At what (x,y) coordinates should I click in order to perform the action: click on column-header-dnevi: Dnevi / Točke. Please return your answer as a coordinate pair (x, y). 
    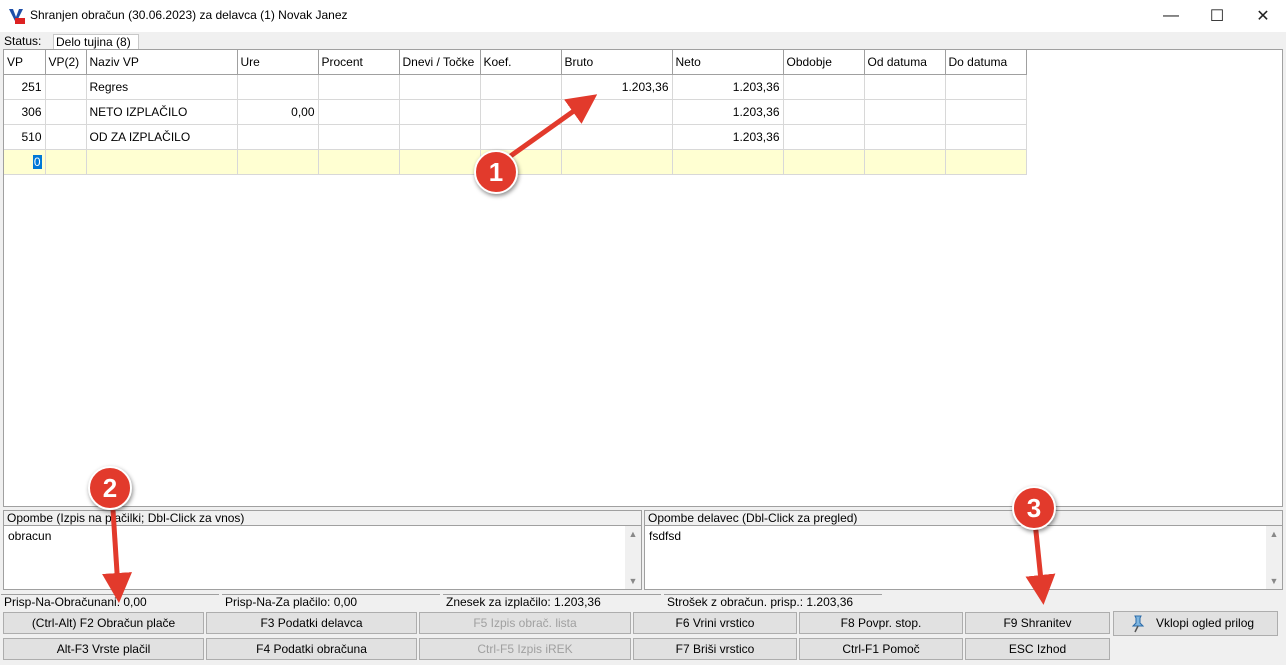
    Looking at the image, I should click on (440, 62).